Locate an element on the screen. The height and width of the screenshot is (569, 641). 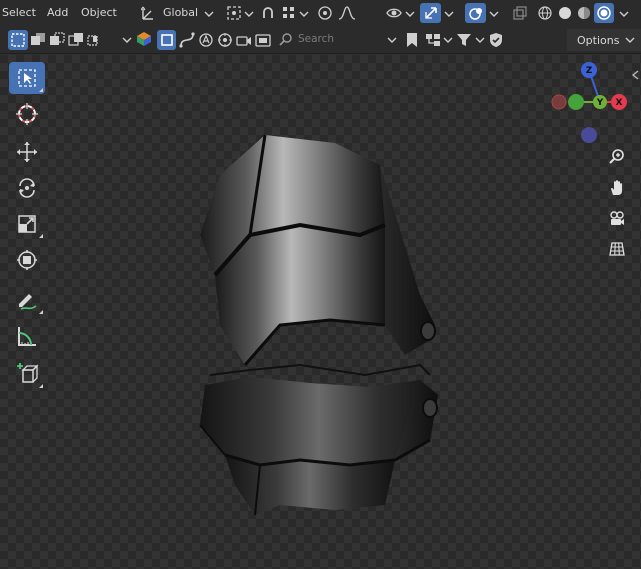
x-axis-label: X is located at coordinates (619, 103).